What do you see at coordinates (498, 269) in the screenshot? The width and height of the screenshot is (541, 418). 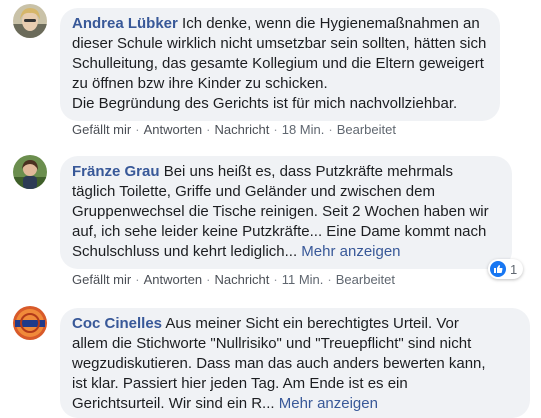 I see `thumbs-up-icon` at bounding box center [498, 269].